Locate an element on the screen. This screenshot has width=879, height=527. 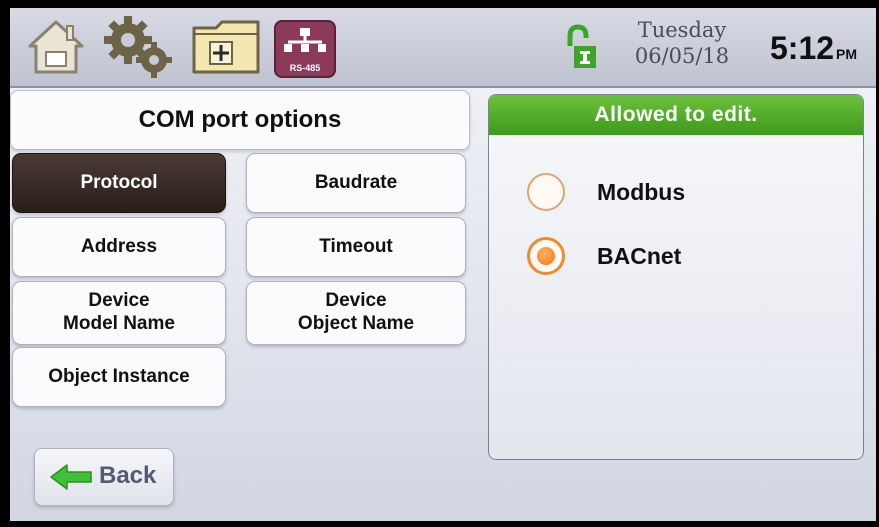
home-icon is located at coordinates (56, 46).